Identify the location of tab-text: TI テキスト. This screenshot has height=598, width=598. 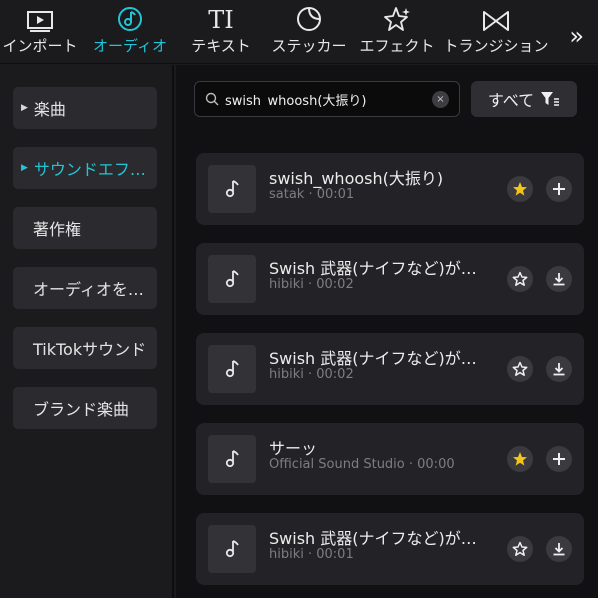
(221, 32).